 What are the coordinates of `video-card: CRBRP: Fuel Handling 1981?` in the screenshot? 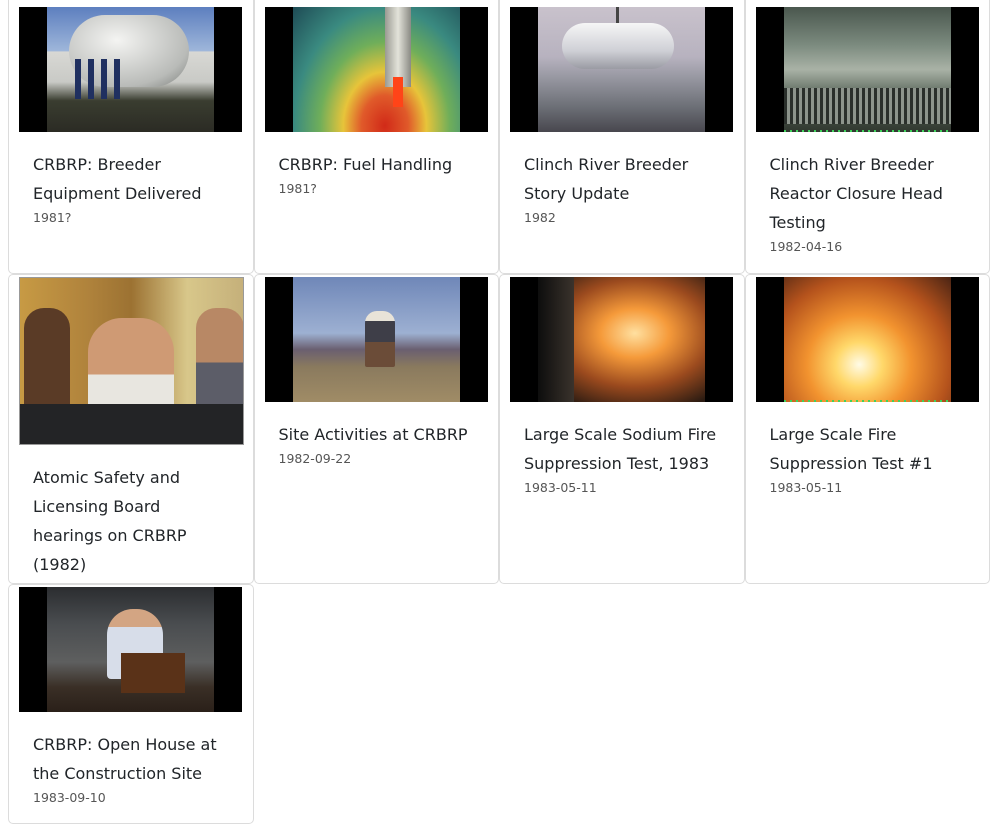 It's located at (376, 137).